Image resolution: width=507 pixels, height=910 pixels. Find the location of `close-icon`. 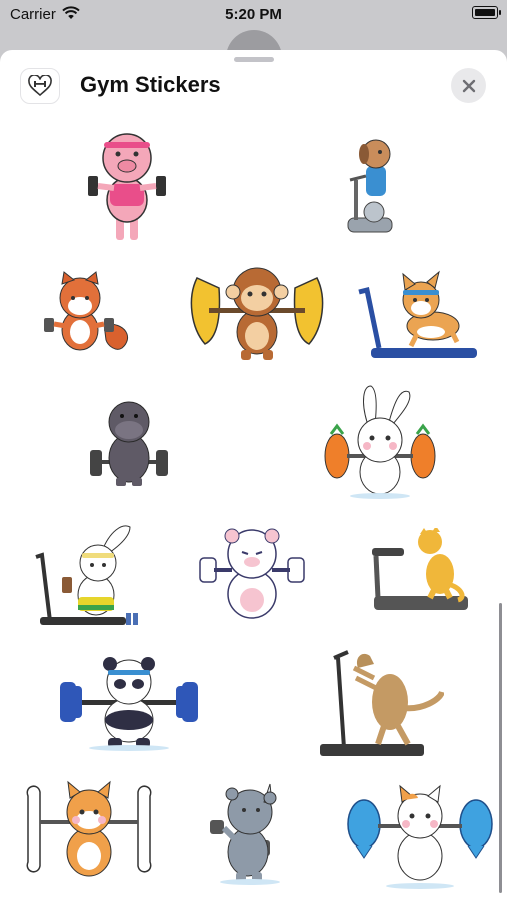

close-icon is located at coordinates (468, 85).